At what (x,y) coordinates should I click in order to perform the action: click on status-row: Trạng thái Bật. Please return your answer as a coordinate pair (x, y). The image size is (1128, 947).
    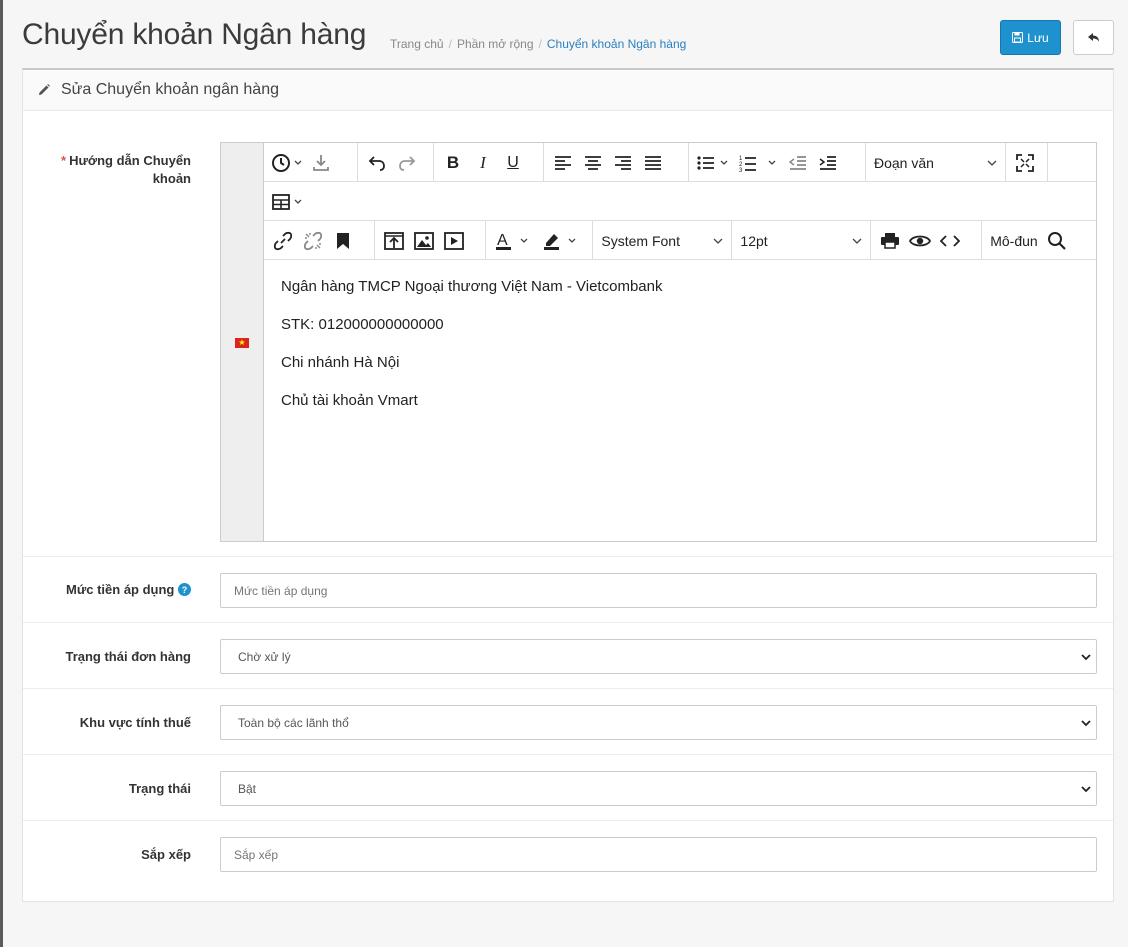
    Looking at the image, I should click on (568, 788).